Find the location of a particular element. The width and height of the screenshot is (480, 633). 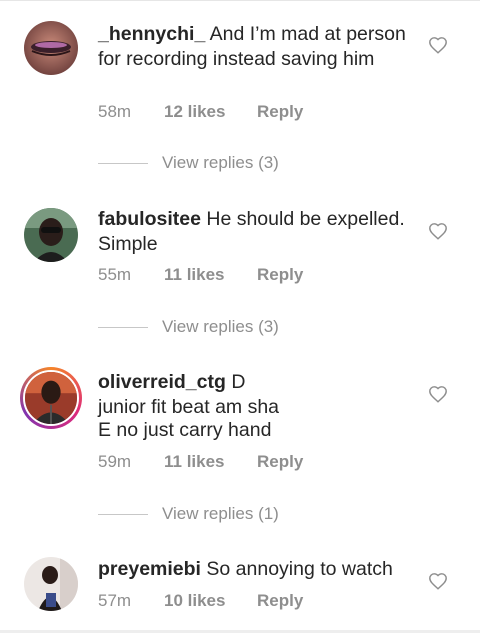

comment-username: fabulositee is located at coordinates (149, 219).